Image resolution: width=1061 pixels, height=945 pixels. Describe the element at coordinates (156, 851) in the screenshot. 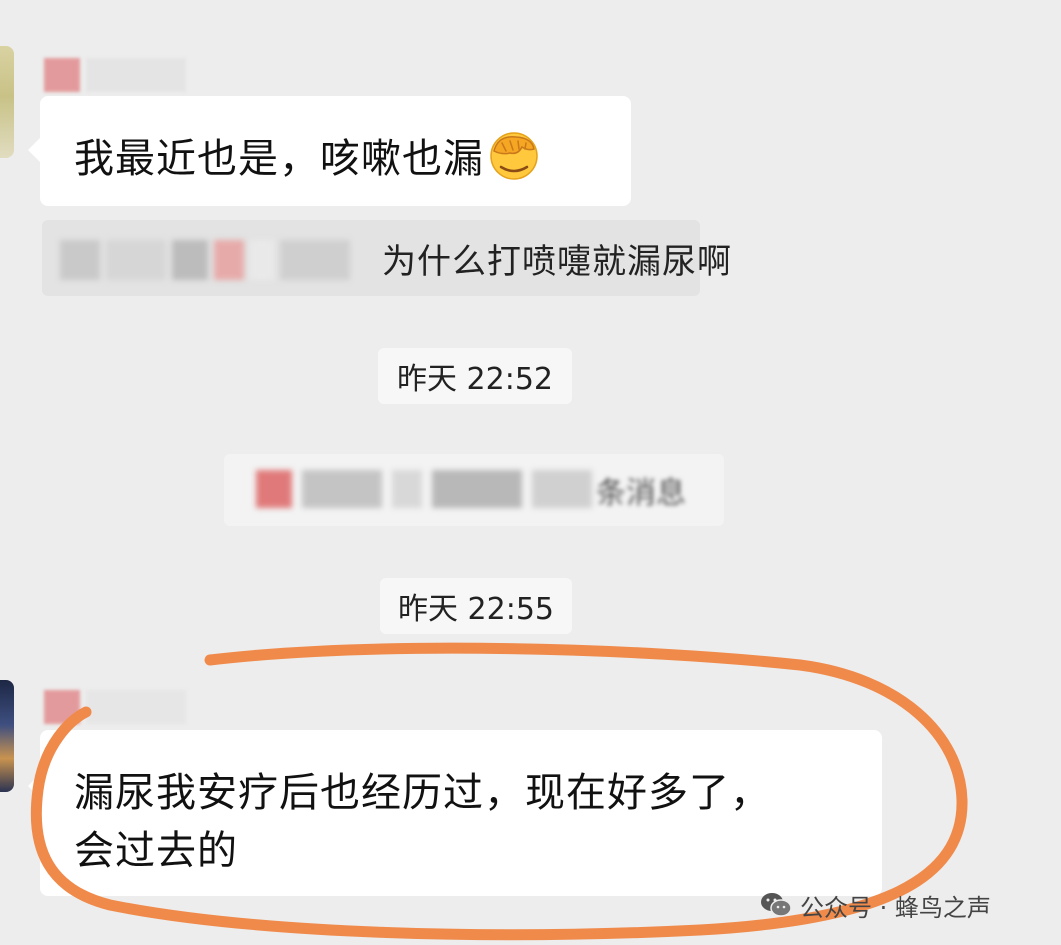

I see `message-text-line: 会过去的` at that location.